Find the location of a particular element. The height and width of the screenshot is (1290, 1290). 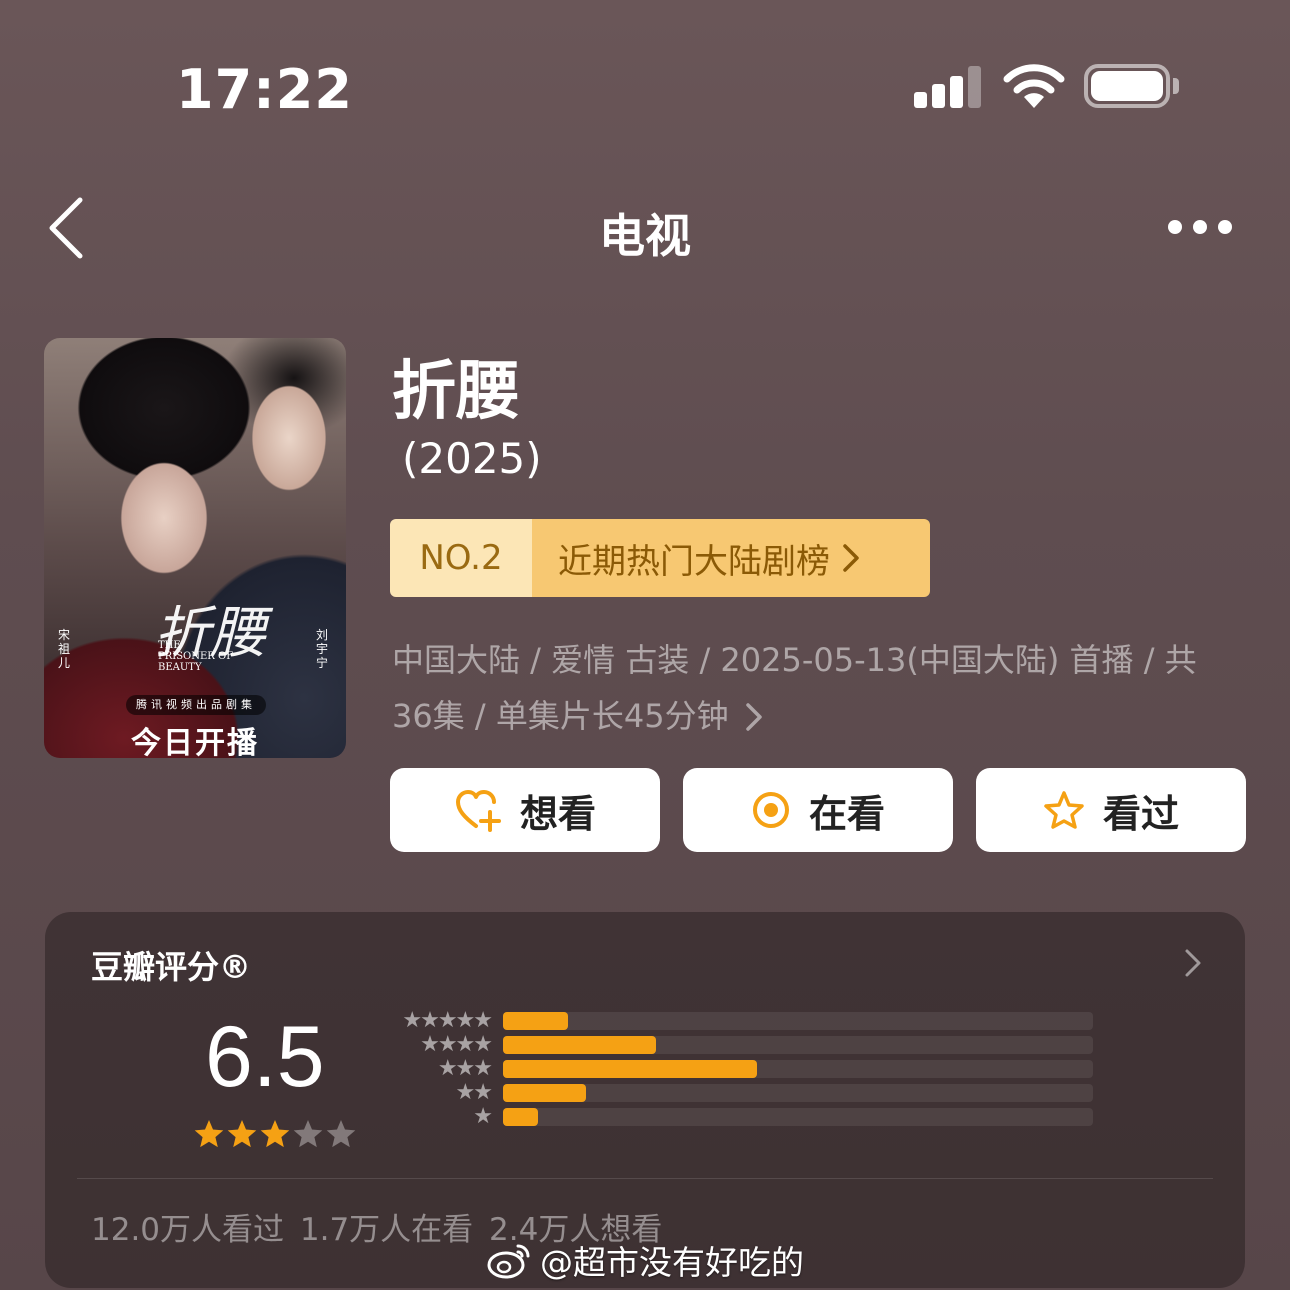

rating-row: ★★★ is located at coordinates (743, 1068).